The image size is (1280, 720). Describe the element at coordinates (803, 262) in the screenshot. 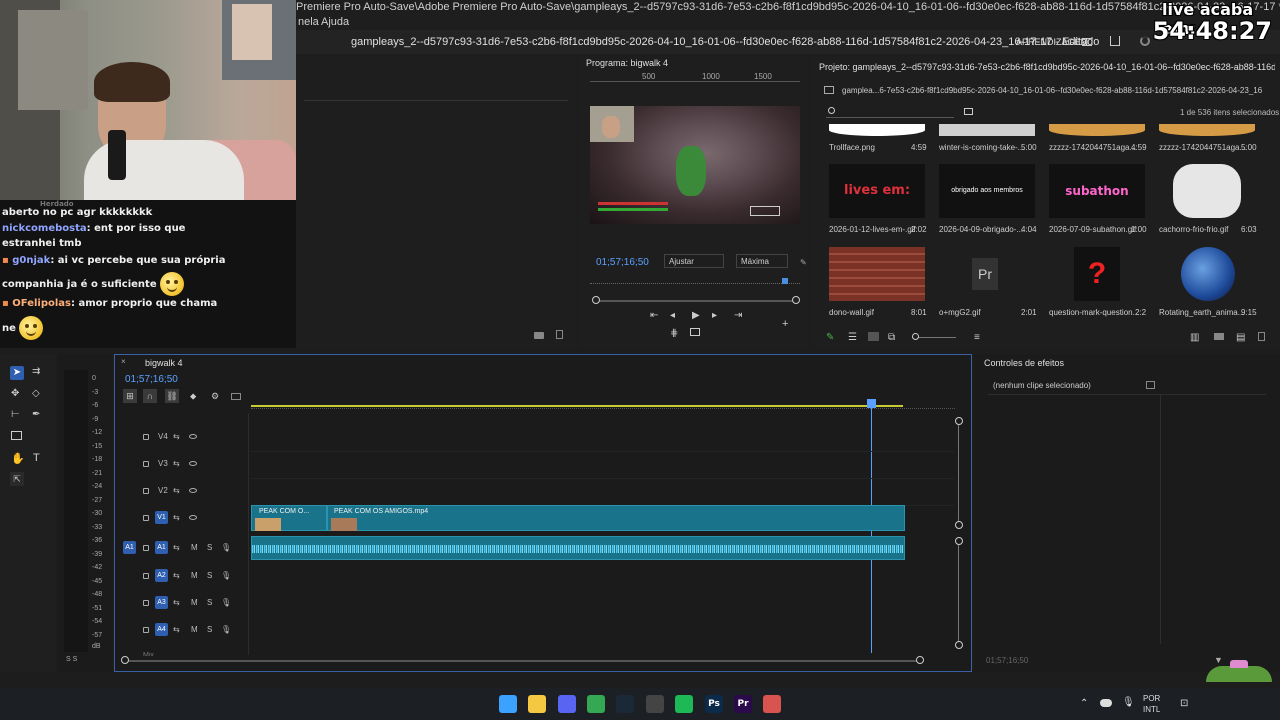

I see `wrench-icon: ✎` at that location.